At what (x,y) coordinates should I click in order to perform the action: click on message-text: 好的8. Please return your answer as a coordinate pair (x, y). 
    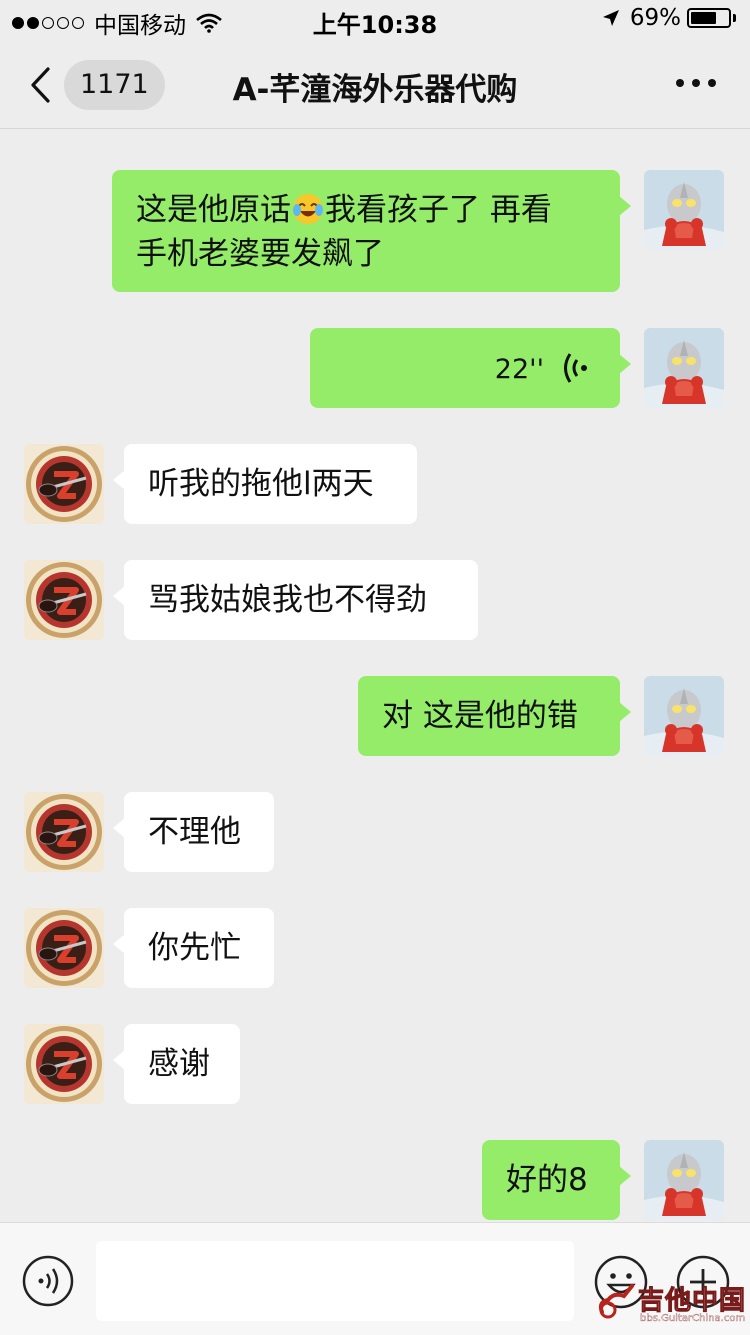
    Looking at the image, I should click on (547, 1180).